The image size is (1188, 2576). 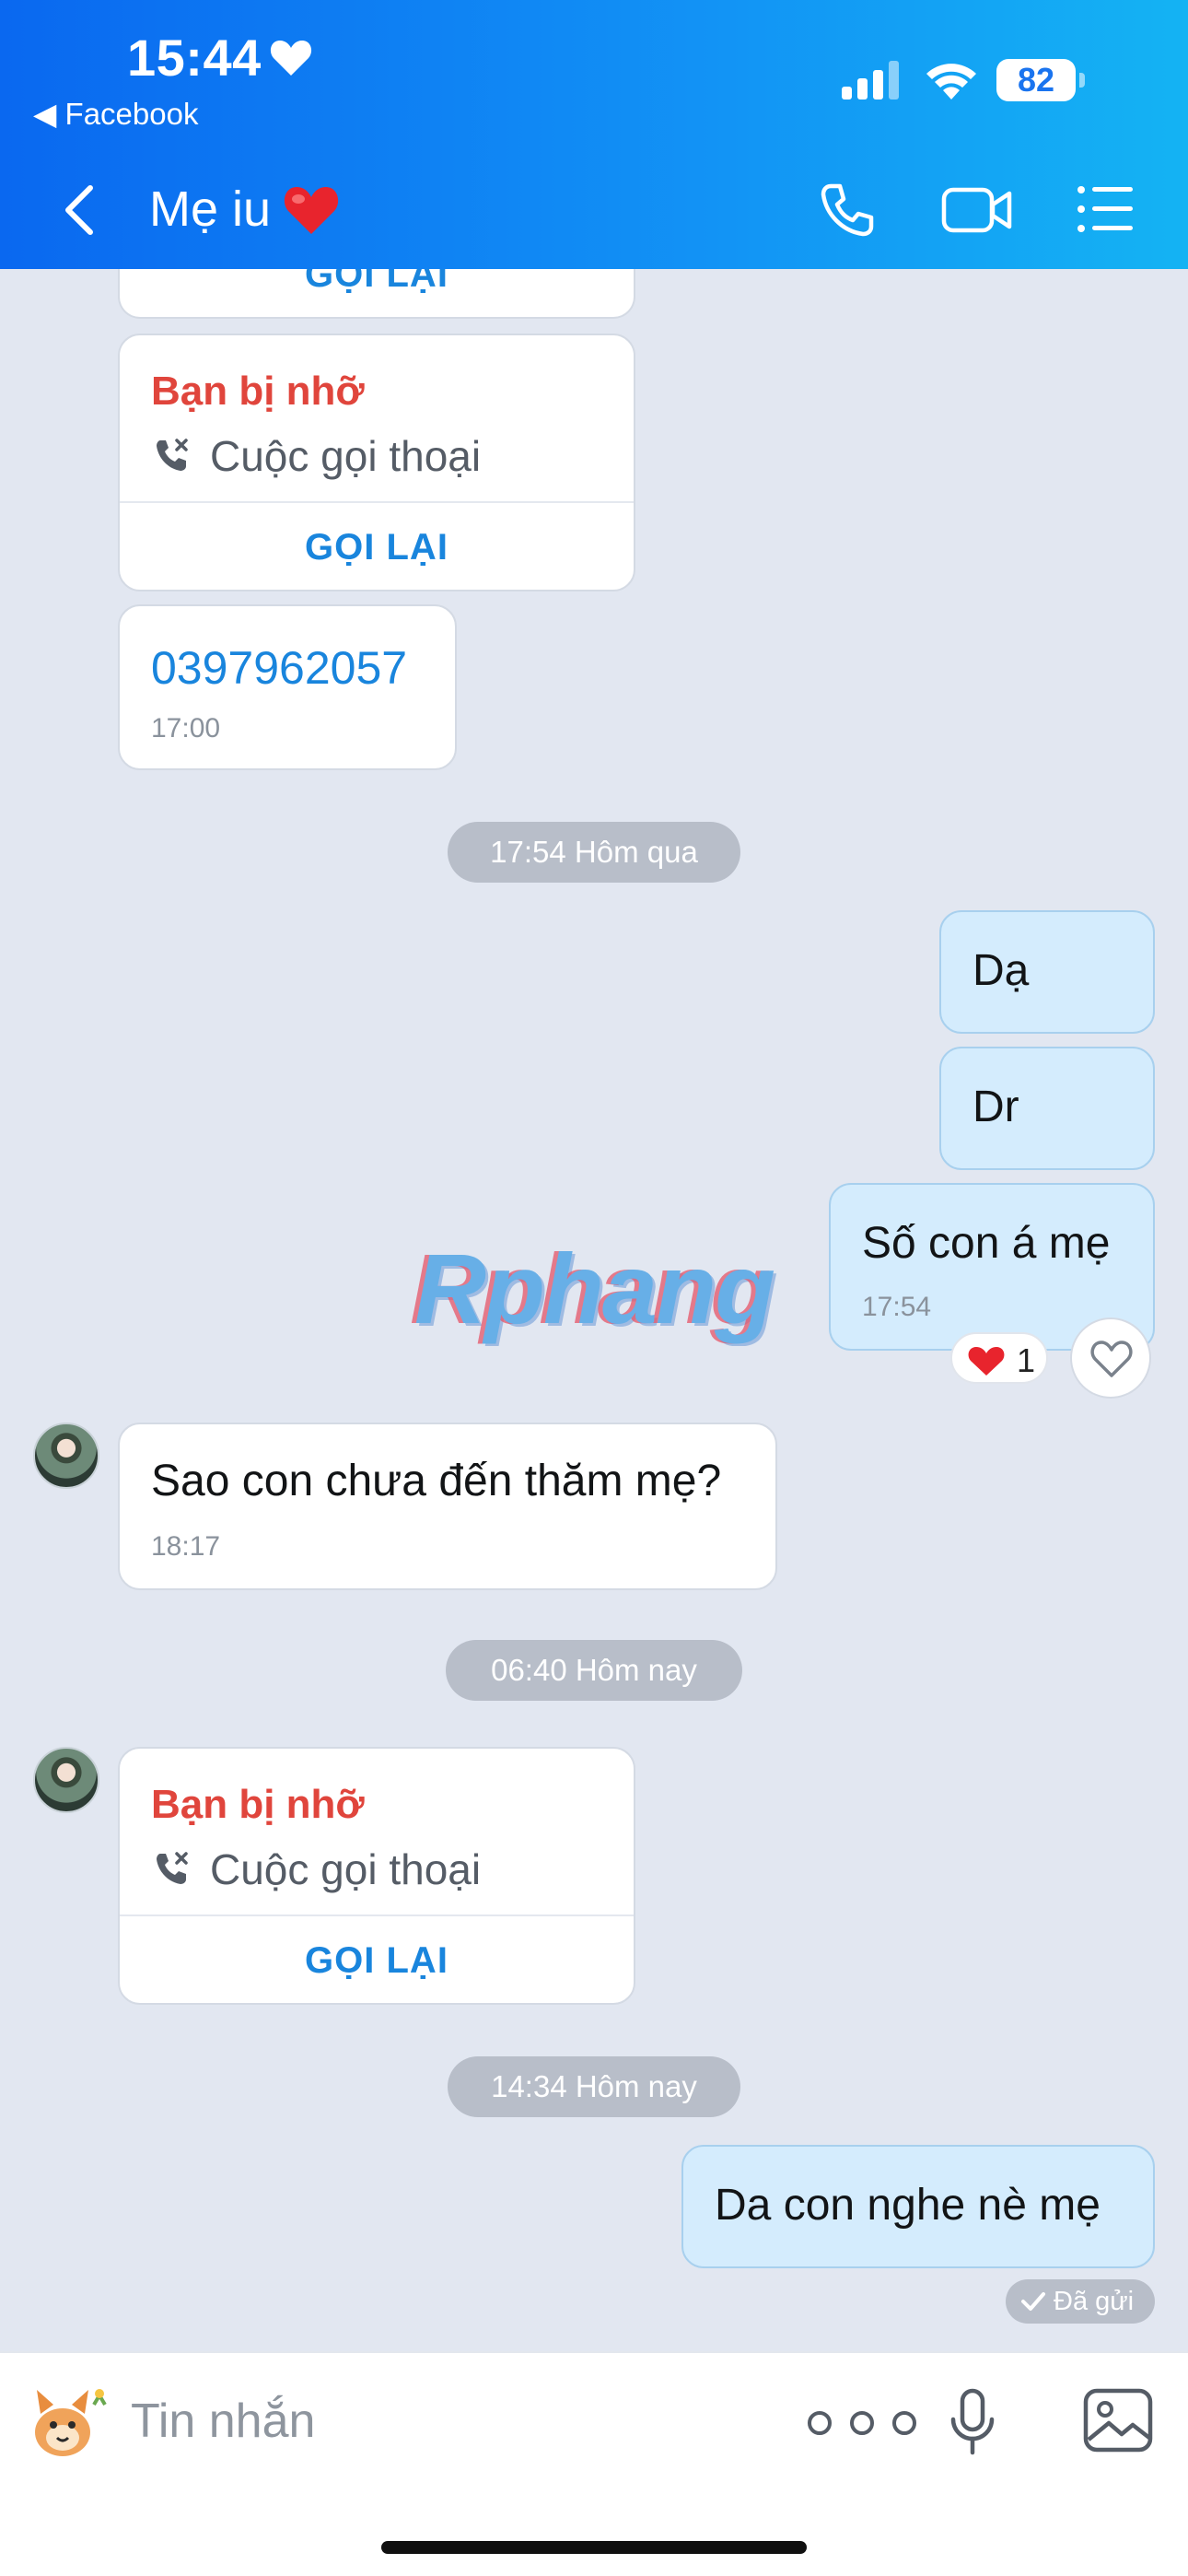 What do you see at coordinates (210, 209) in the screenshot?
I see `chat-title: Mẹ iu` at bounding box center [210, 209].